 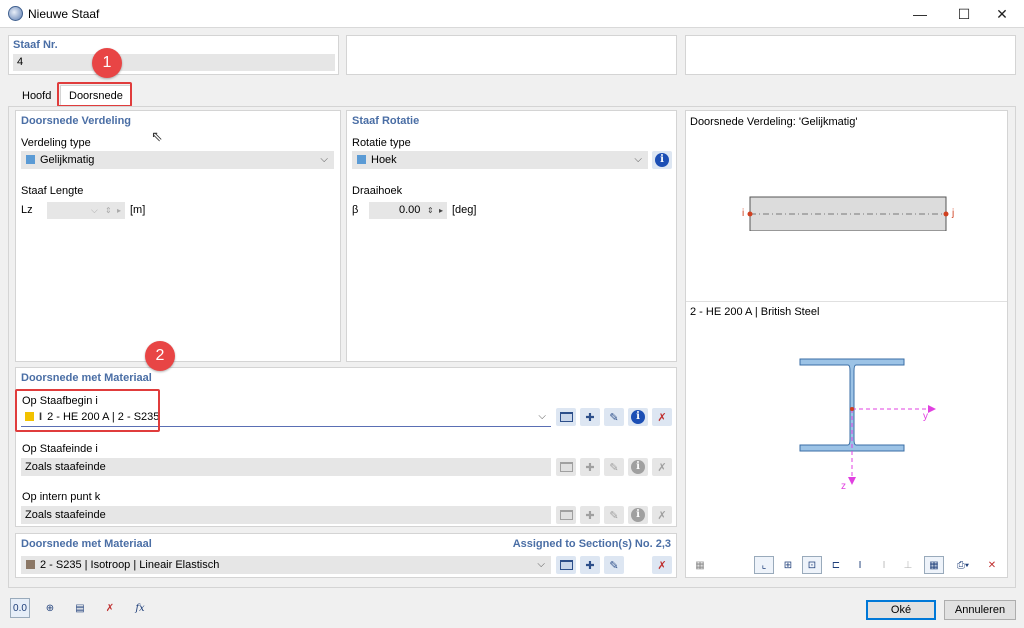 What do you see at coordinates (591, 544) in the screenshot?
I see `assigned-sections-text: Assigned to Section(s) No. 2,3` at bounding box center [591, 544].